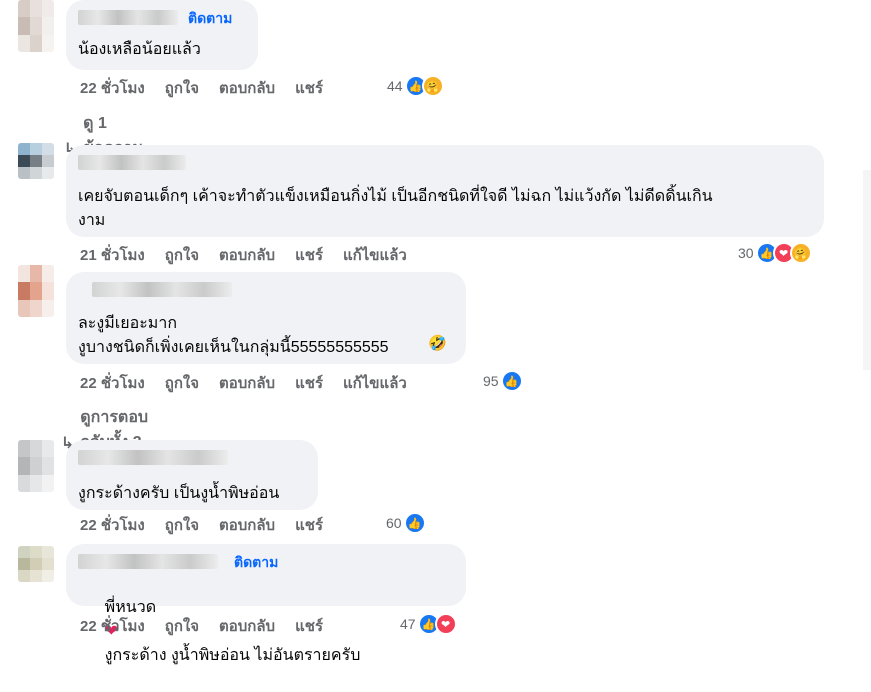 The image size is (871, 692). I want to click on comment-bubble: งูกระด้างครับ เป็นงูน้ำพิษอ่อน, so click(192, 475).